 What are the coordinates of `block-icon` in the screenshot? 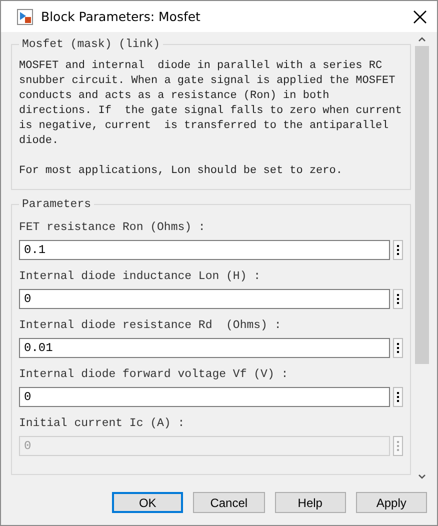 It's located at (25, 16).